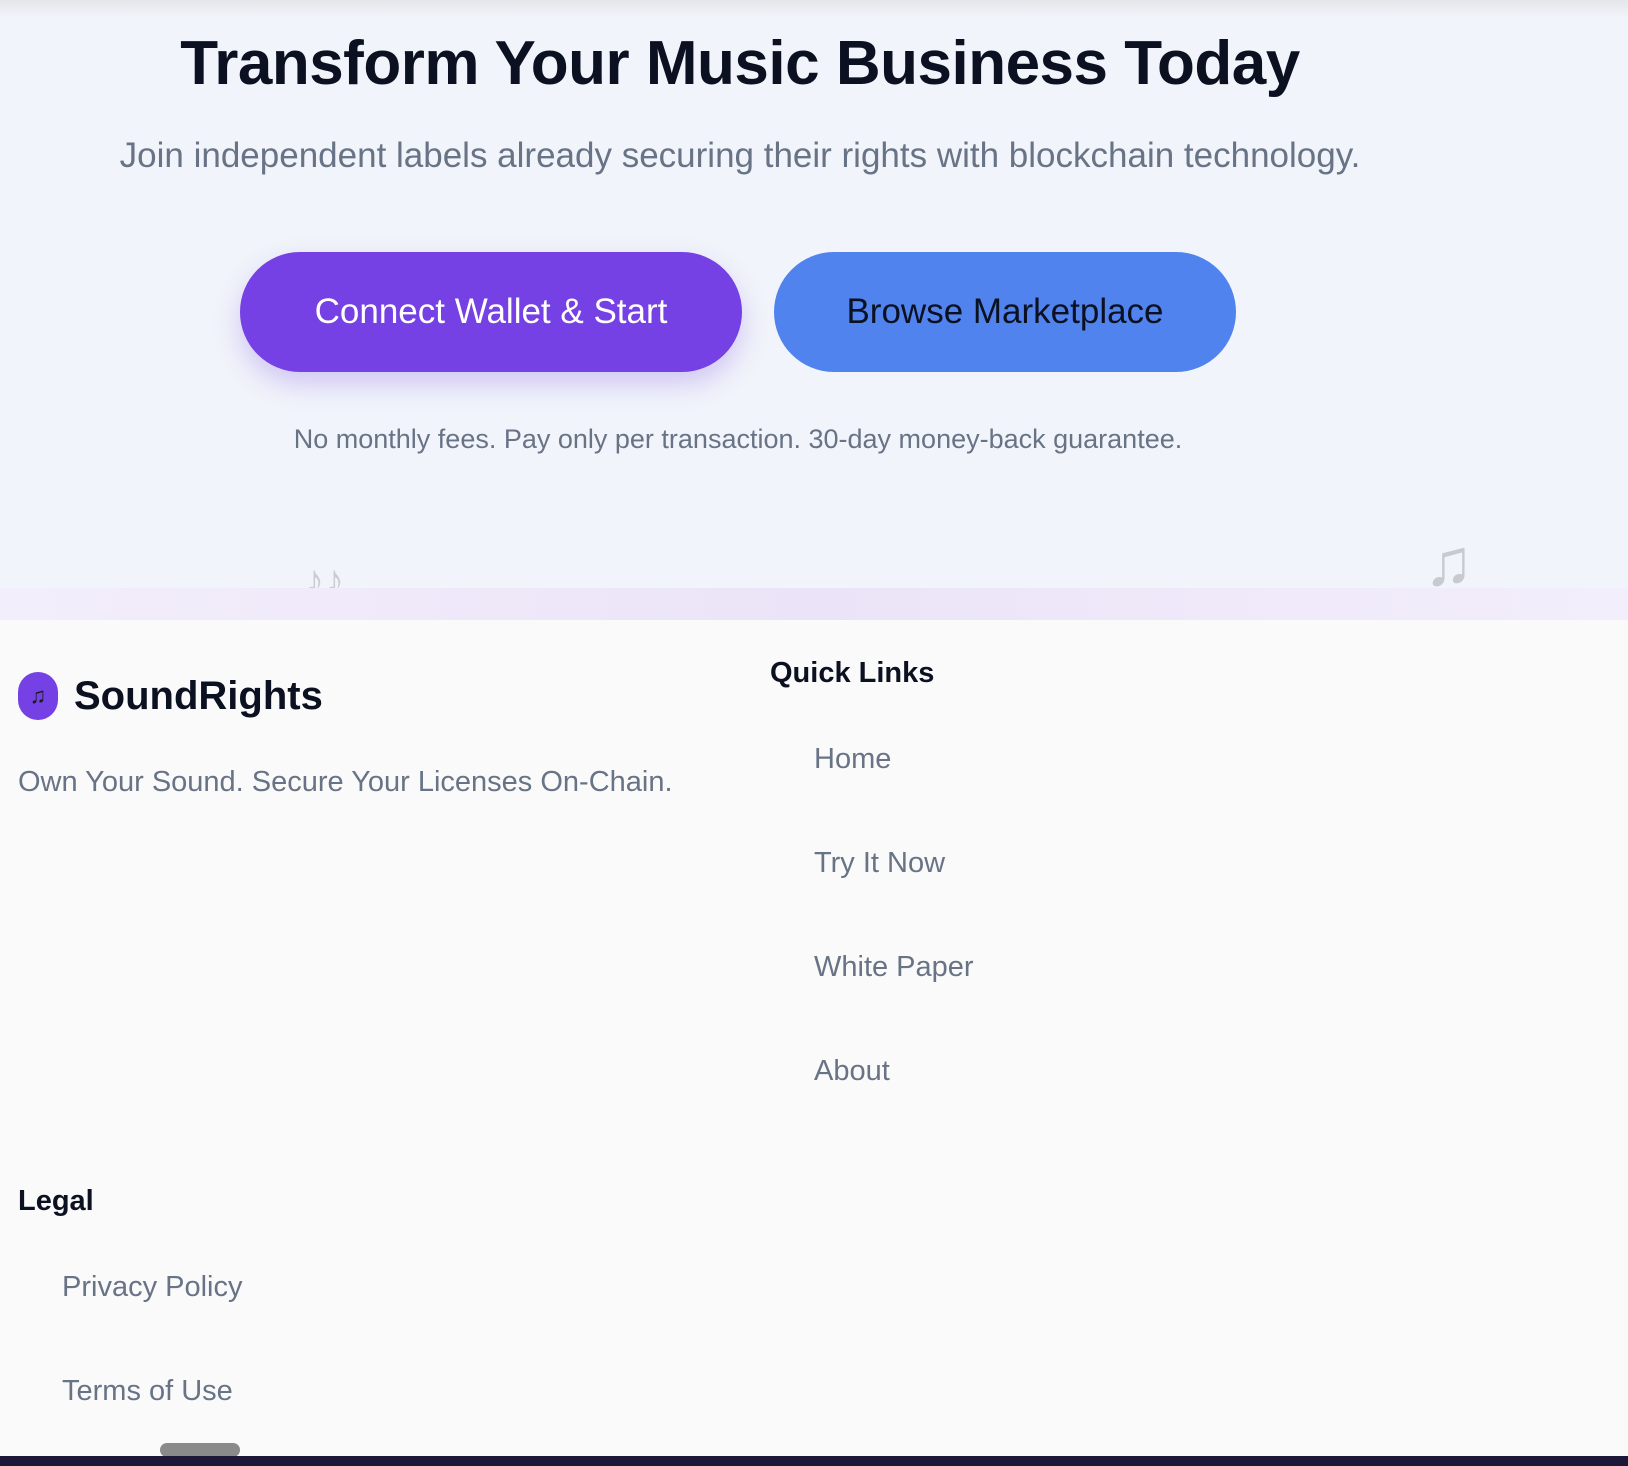  I want to click on legal-heading: Legal, so click(56, 1201).